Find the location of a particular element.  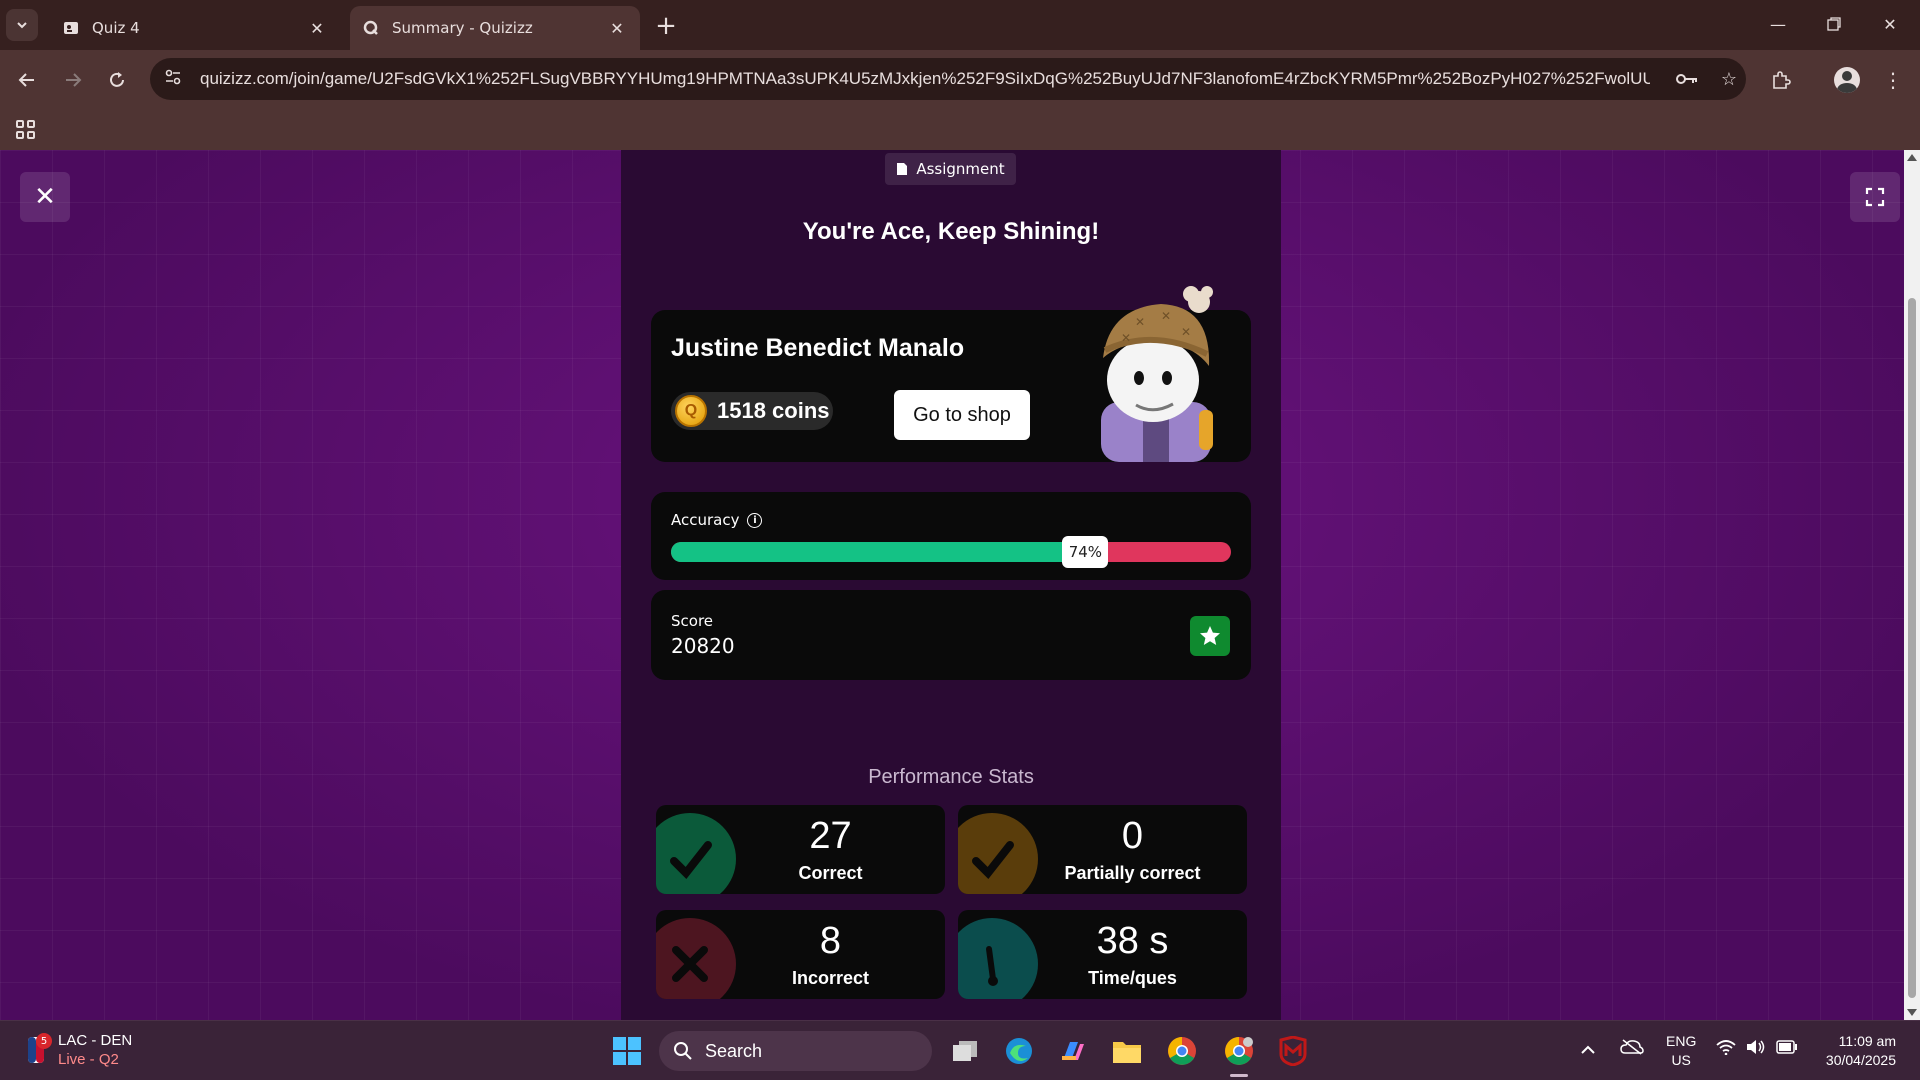

onedrive-offline-icon is located at coordinates (1632, 1048).